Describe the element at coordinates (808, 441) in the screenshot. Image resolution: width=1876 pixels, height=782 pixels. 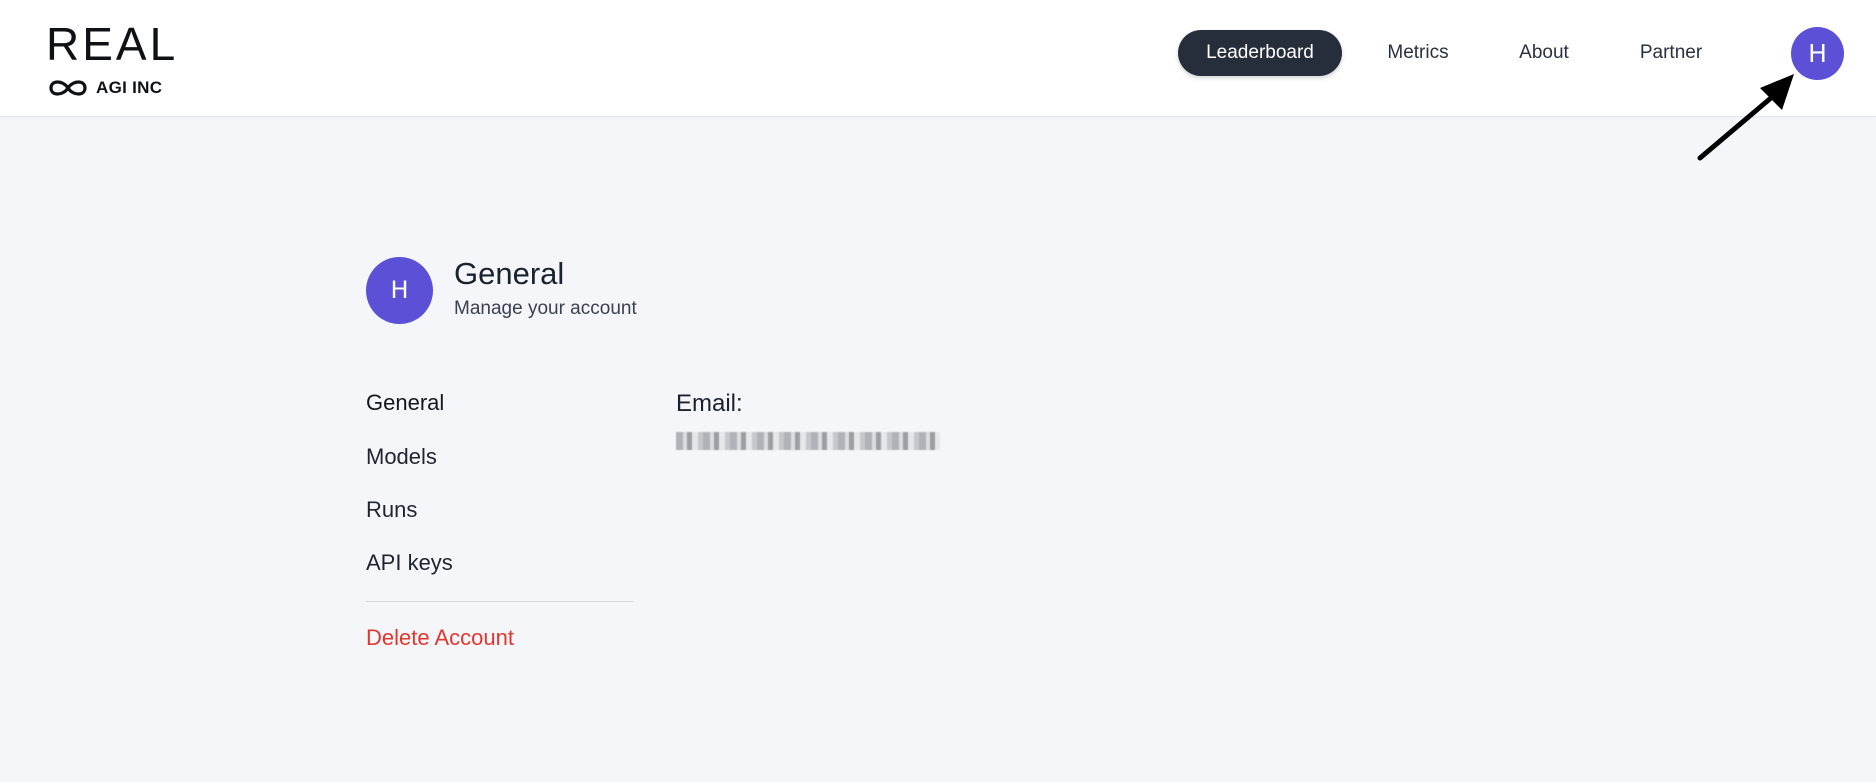
I see `email-value-redacted` at that location.